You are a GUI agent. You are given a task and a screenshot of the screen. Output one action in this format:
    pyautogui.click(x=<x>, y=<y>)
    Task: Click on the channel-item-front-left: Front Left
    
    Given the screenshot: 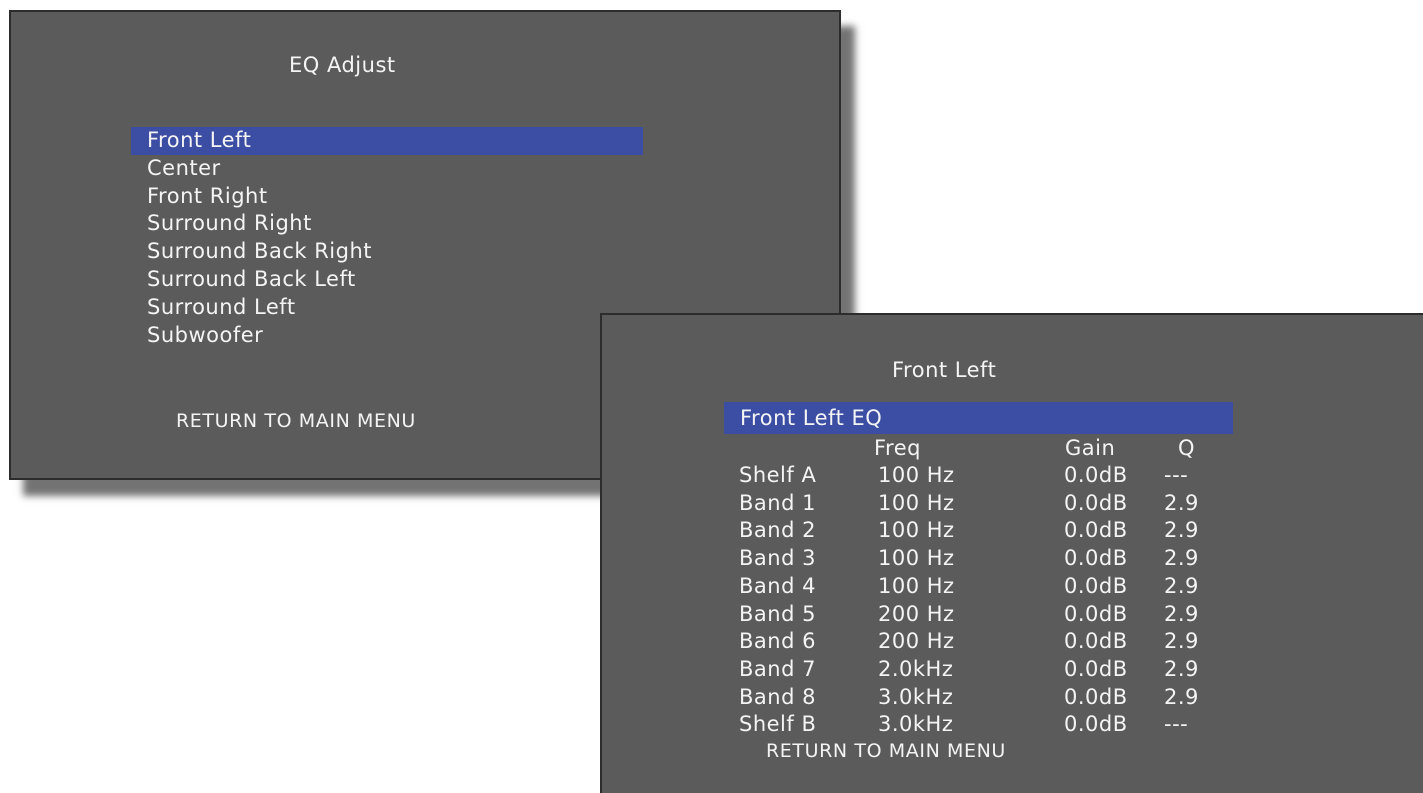 What is the action you would take?
    pyautogui.click(x=387, y=141)
    